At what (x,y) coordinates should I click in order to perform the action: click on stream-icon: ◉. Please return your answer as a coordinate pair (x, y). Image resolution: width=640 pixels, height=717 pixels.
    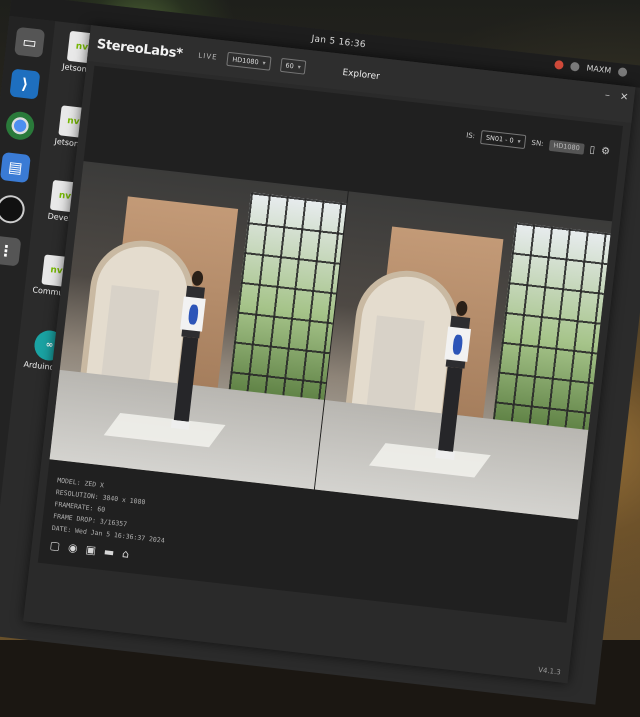
    Looking at the image, I should click on (72, 548).